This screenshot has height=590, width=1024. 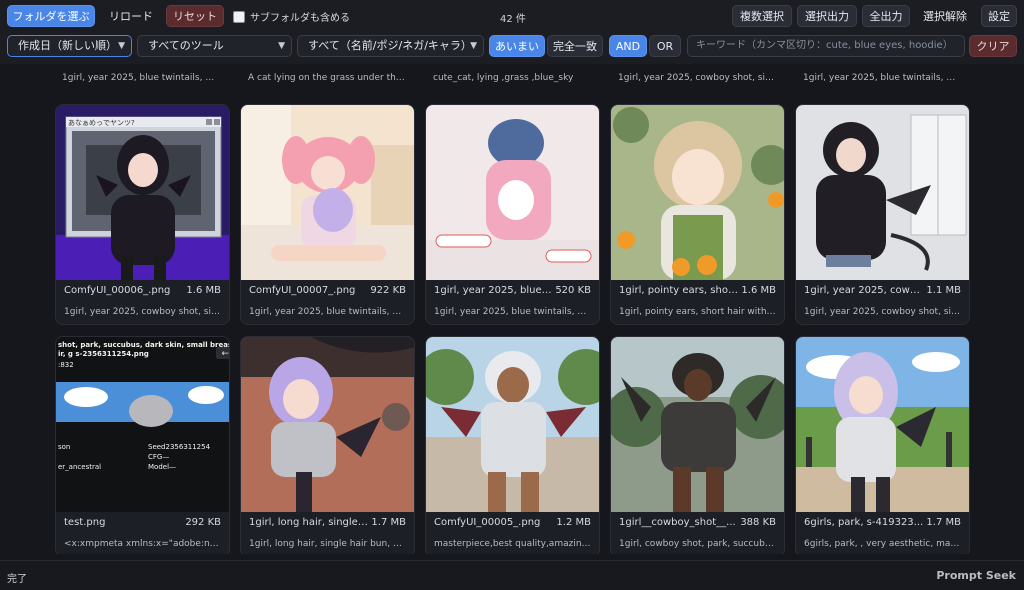 I want to click on image-thumbnail: あなぁめっでヤンツ?, so click(x=142, y=192).